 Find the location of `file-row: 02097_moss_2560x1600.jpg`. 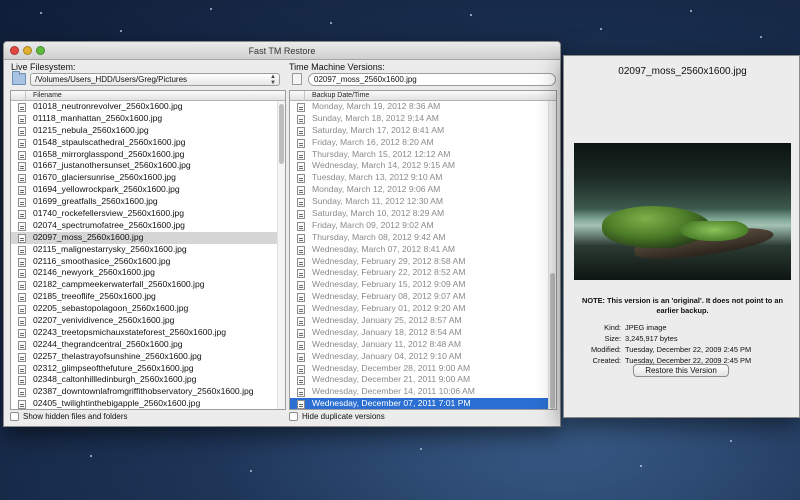

file-row: 02097_moss_2560x1600.jpg is located at coordinates (148, 237).